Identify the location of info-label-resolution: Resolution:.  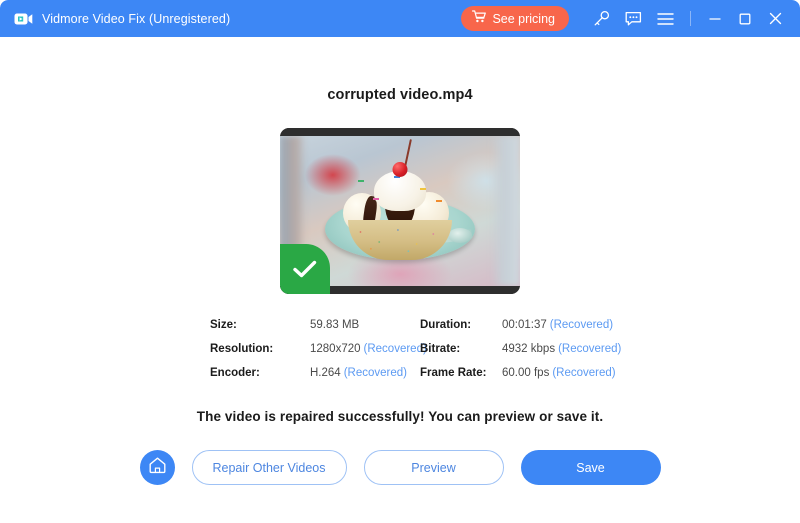
(242, 349).